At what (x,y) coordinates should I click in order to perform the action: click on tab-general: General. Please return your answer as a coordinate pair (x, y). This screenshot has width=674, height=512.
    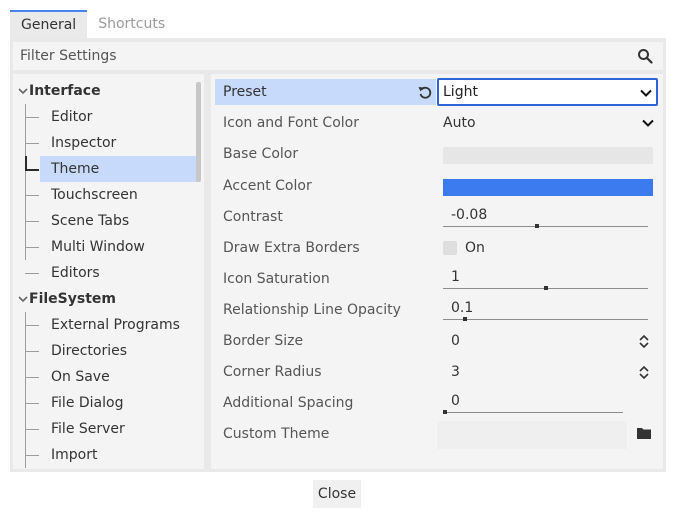
    Looking at the image, I should click on (49, 24).